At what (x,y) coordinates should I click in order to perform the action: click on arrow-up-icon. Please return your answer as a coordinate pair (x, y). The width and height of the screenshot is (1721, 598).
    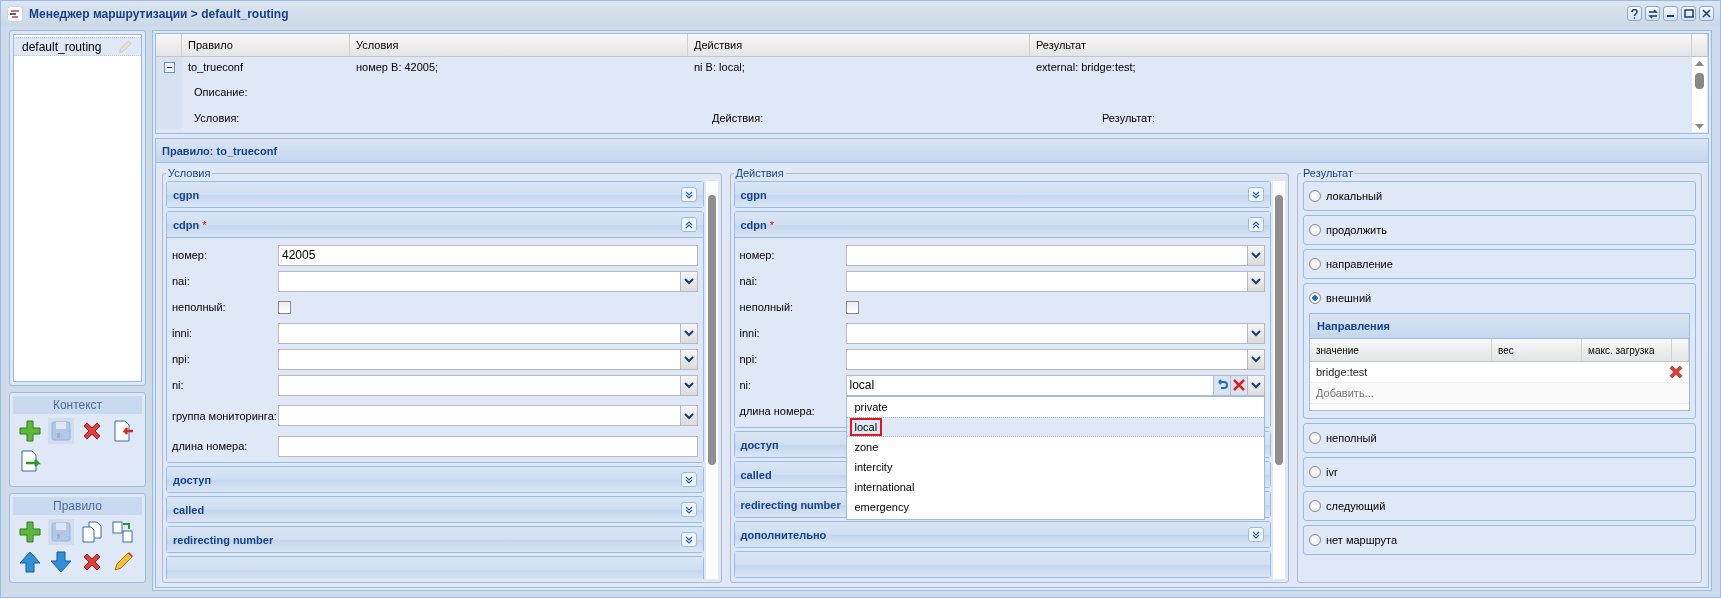
    Looking at the image, I should click on (30, 562).